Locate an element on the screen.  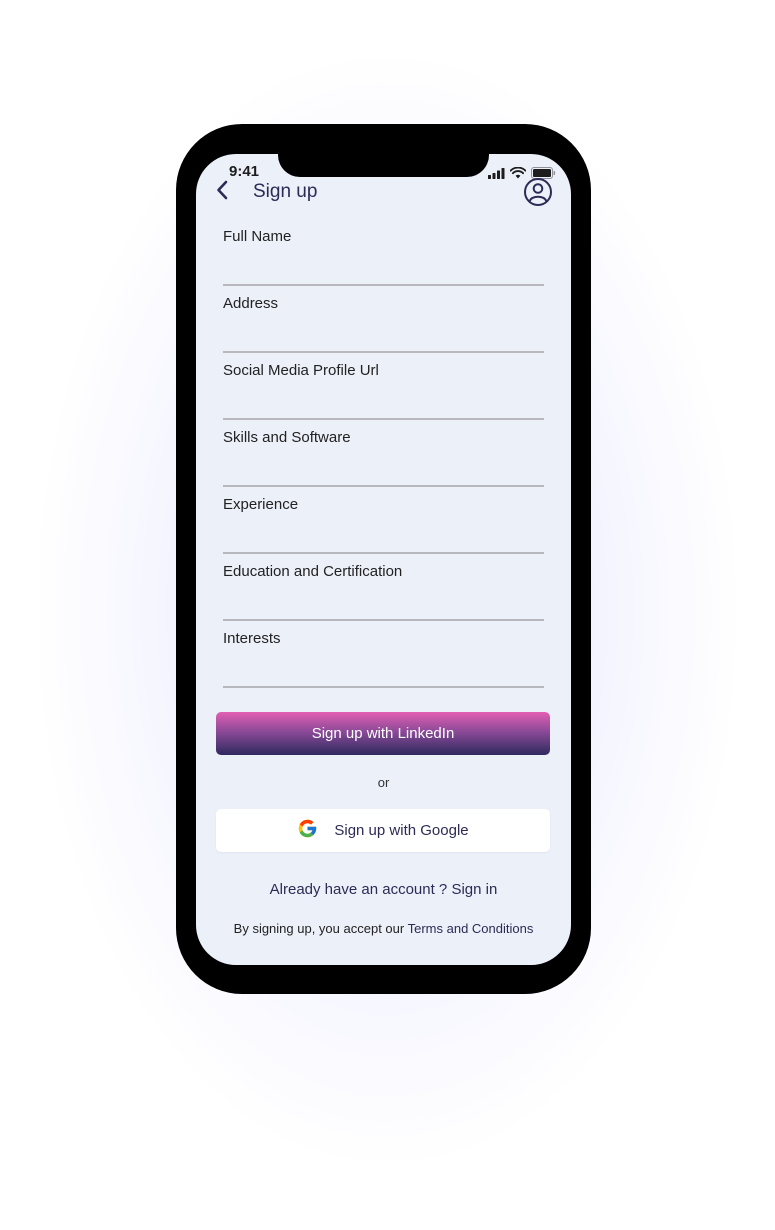
field-experience: Experience is located at coordinates (383, 529).